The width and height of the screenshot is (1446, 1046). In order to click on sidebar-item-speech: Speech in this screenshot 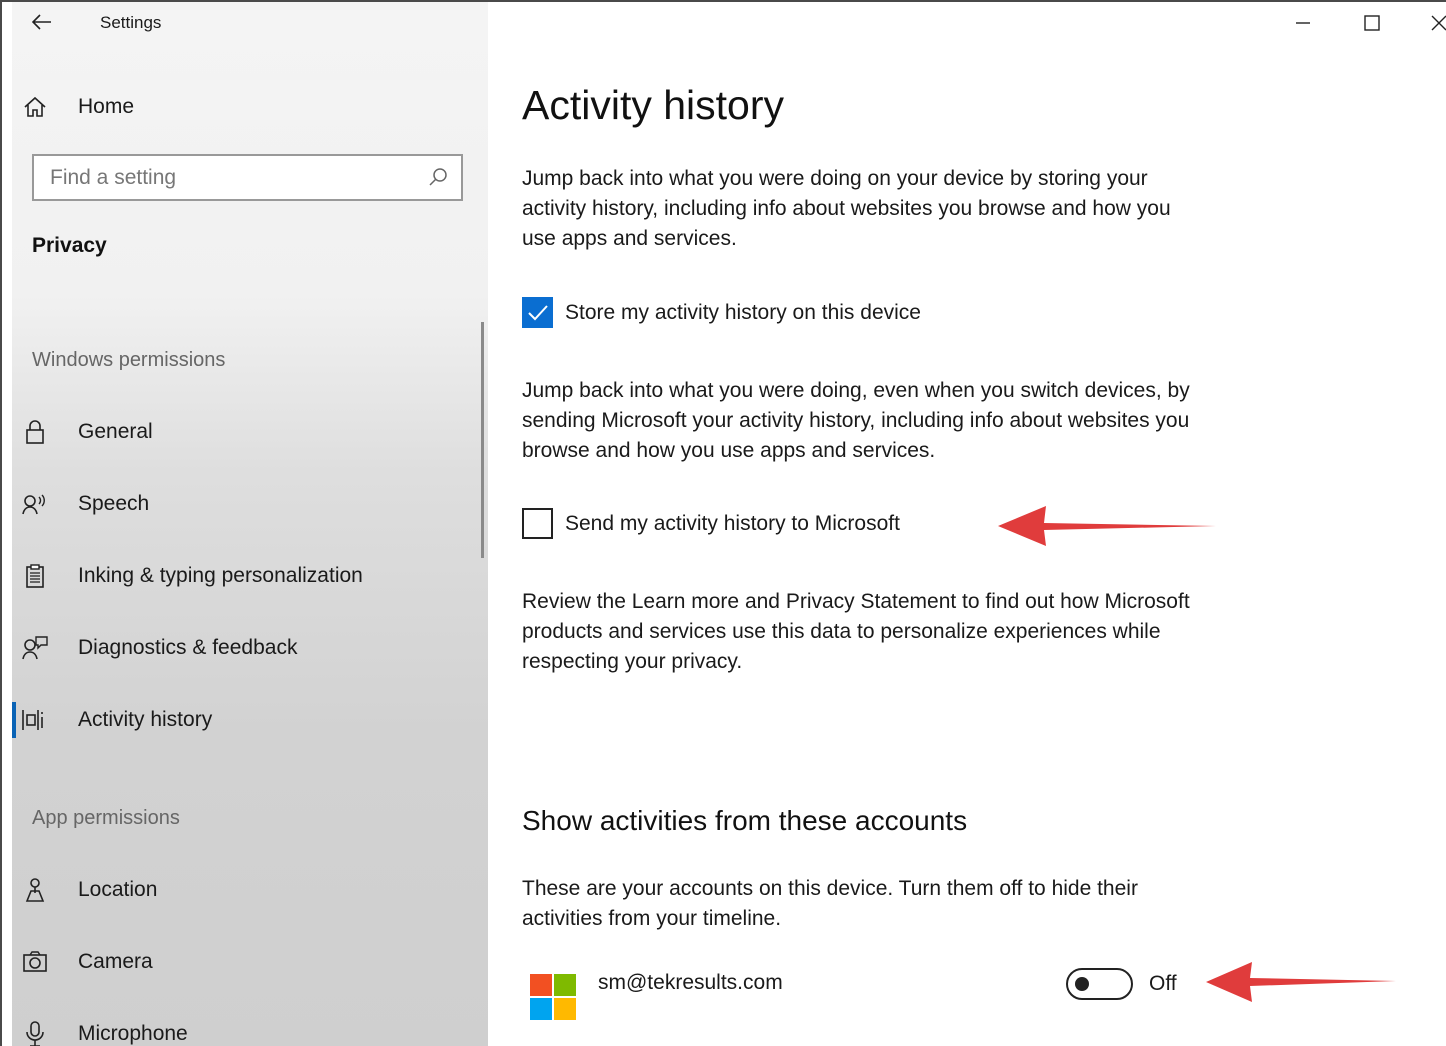, I will do `click(240, 504)`.